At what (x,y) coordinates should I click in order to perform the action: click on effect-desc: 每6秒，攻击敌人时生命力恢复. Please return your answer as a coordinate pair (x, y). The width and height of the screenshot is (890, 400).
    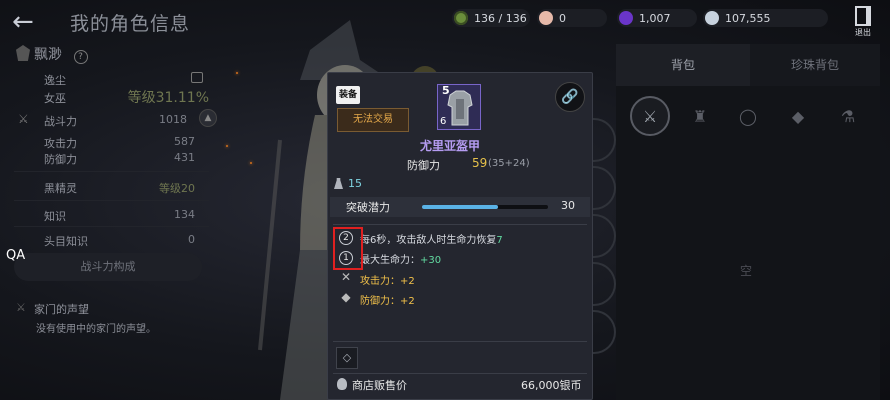
    Looking at the image, I should click on (428, 240).